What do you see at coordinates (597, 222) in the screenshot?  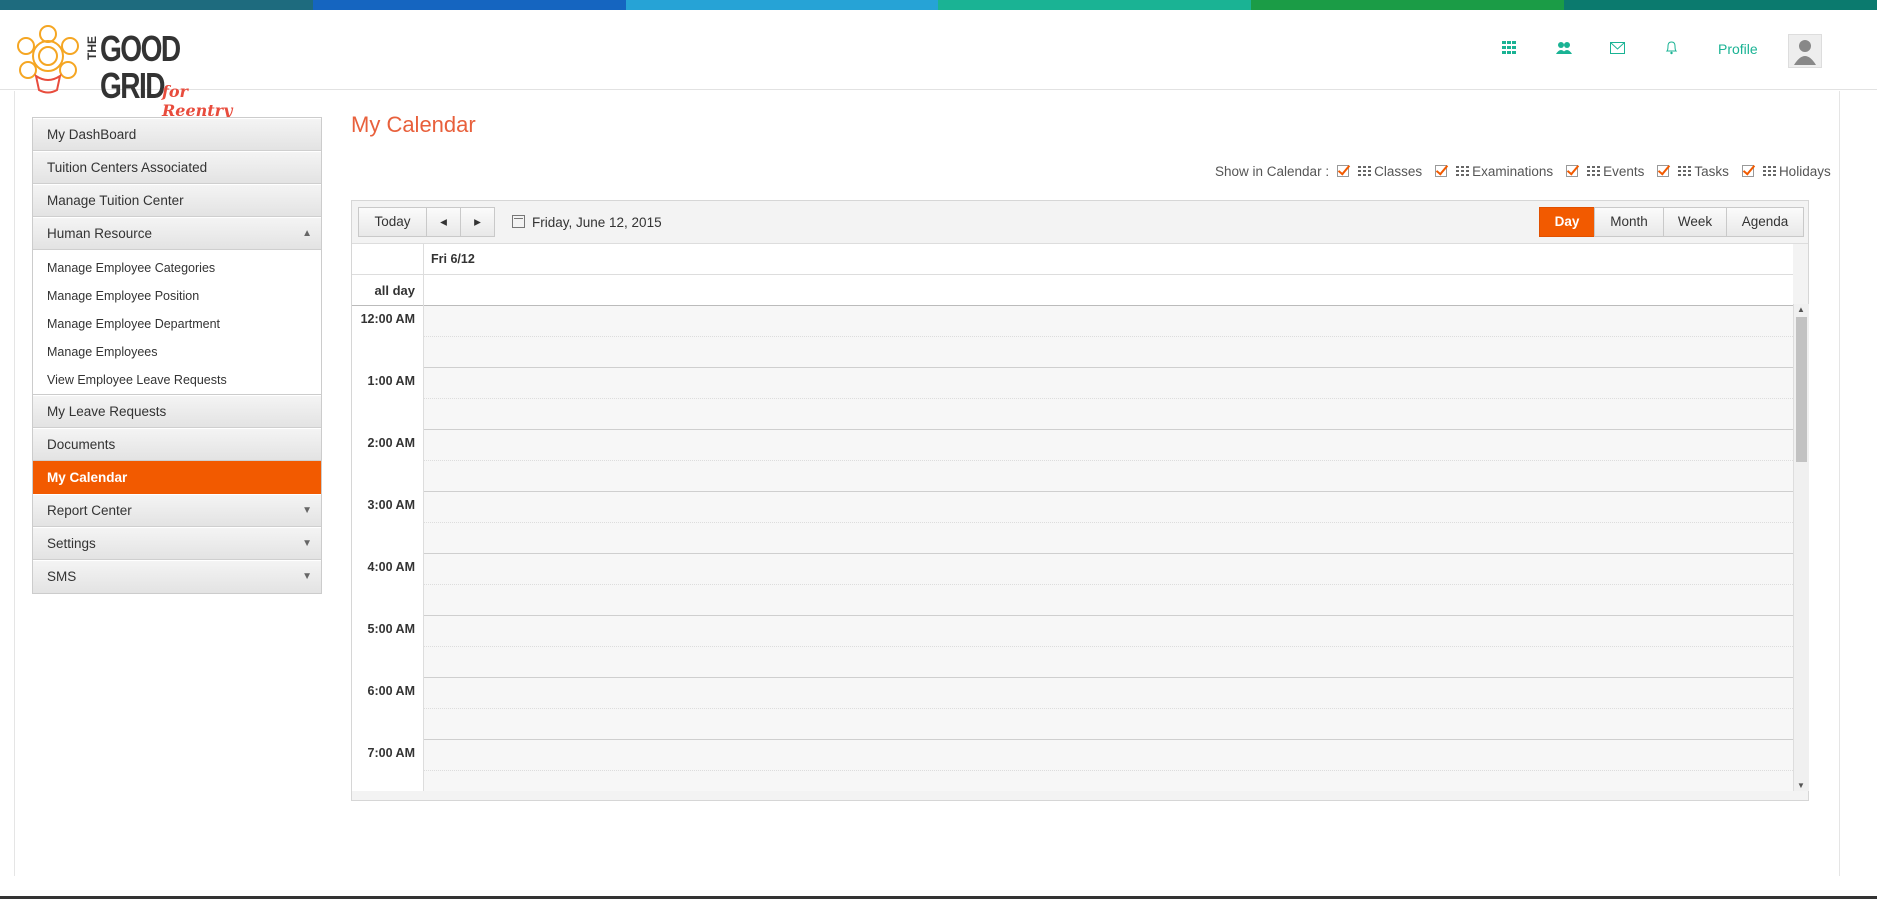 I see `current-date: Friday, June 12, 2015` at bounding box center [597, 222].